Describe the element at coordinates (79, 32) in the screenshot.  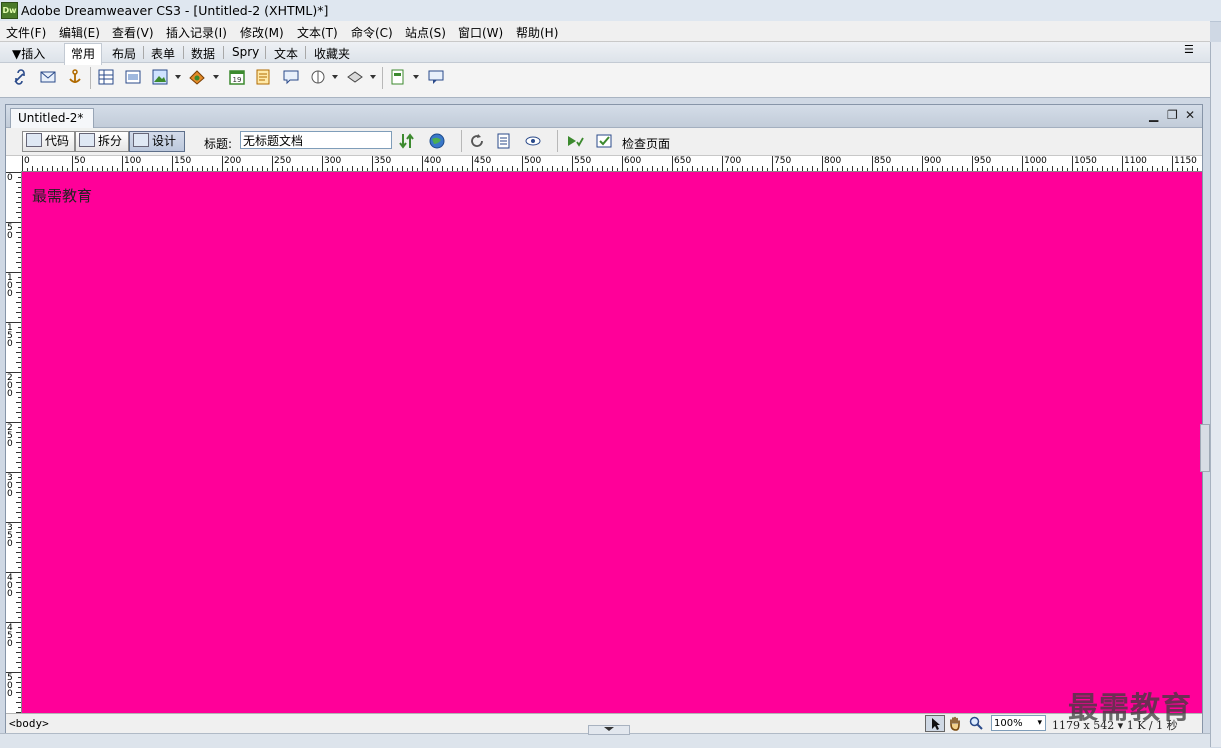
I see `menu-edit: 编辑(E)` at that location.